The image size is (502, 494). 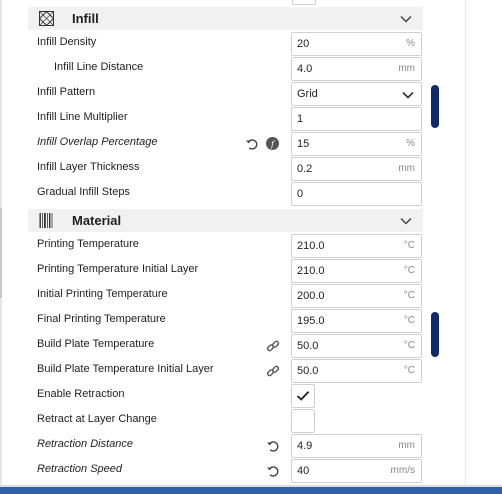 I want to click on category-header-material: Material, so click(x=225, y=220).